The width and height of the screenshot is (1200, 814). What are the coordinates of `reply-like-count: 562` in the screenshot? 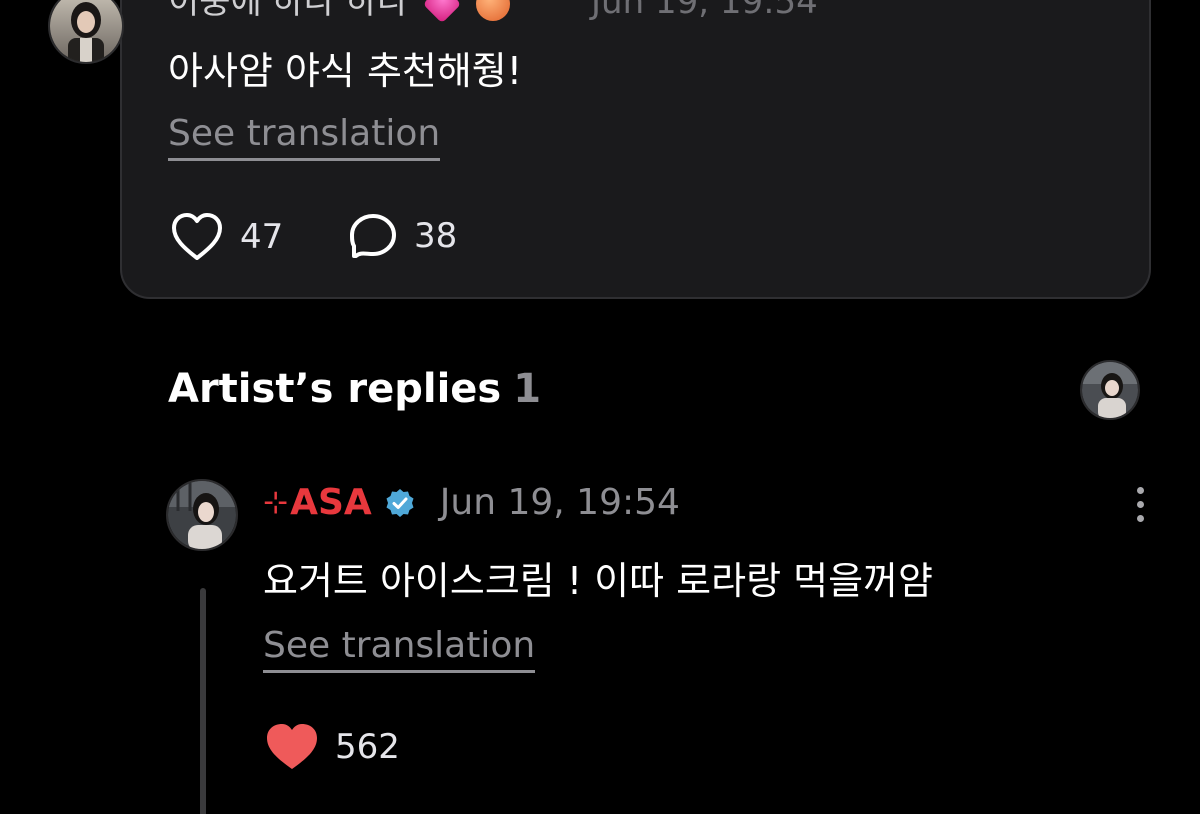 It's located at (367, 747).